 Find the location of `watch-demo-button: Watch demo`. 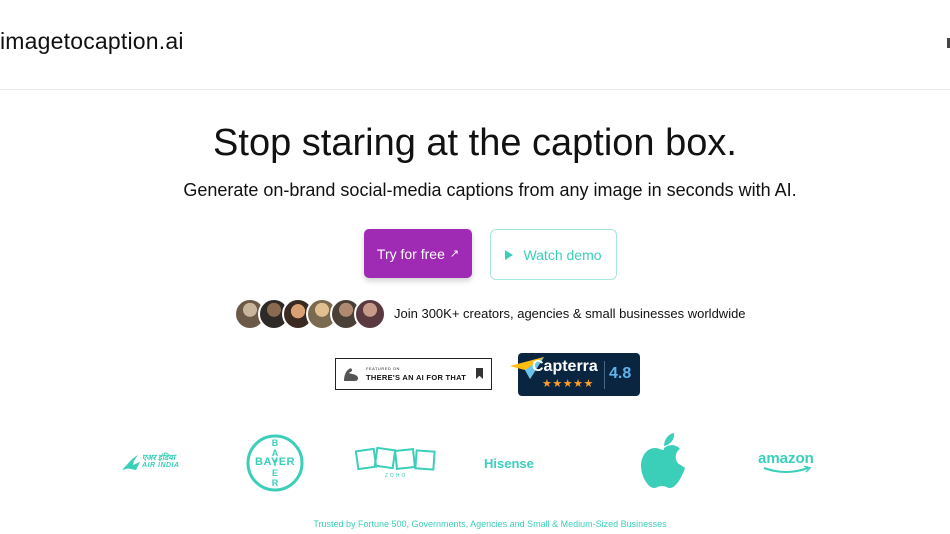

watch-demo-button: Watch demo is located at coordinates (553, 254).